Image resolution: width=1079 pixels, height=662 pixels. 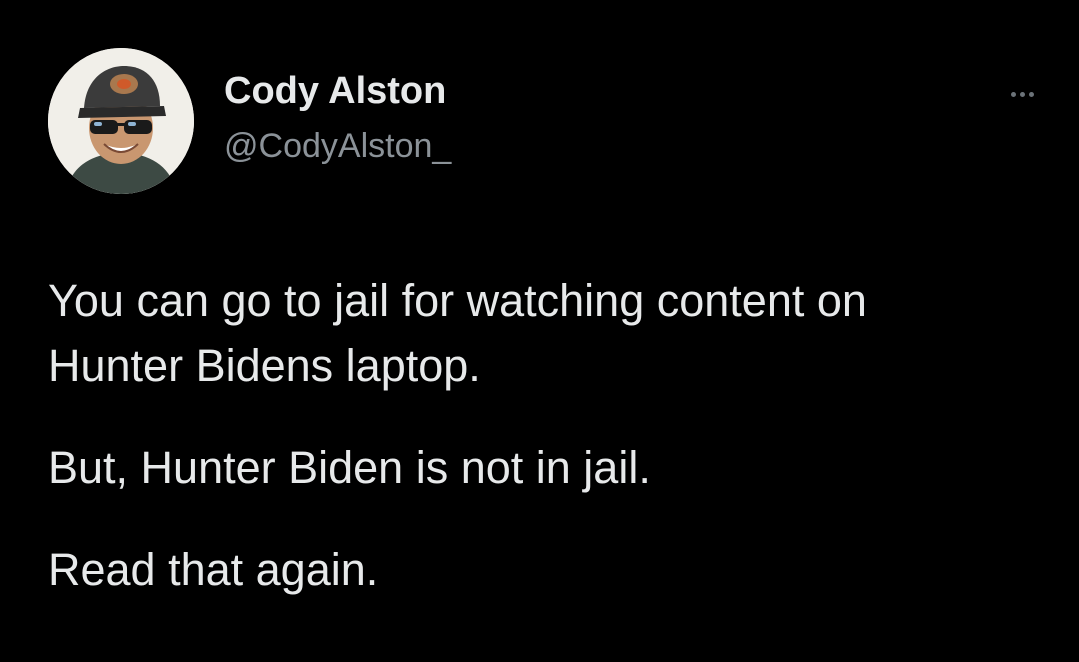 What do you see at coordinates (337, 146) in the screenshot?
I see `author-handle: @CodyAlston_` at bounding box center [337, 146].